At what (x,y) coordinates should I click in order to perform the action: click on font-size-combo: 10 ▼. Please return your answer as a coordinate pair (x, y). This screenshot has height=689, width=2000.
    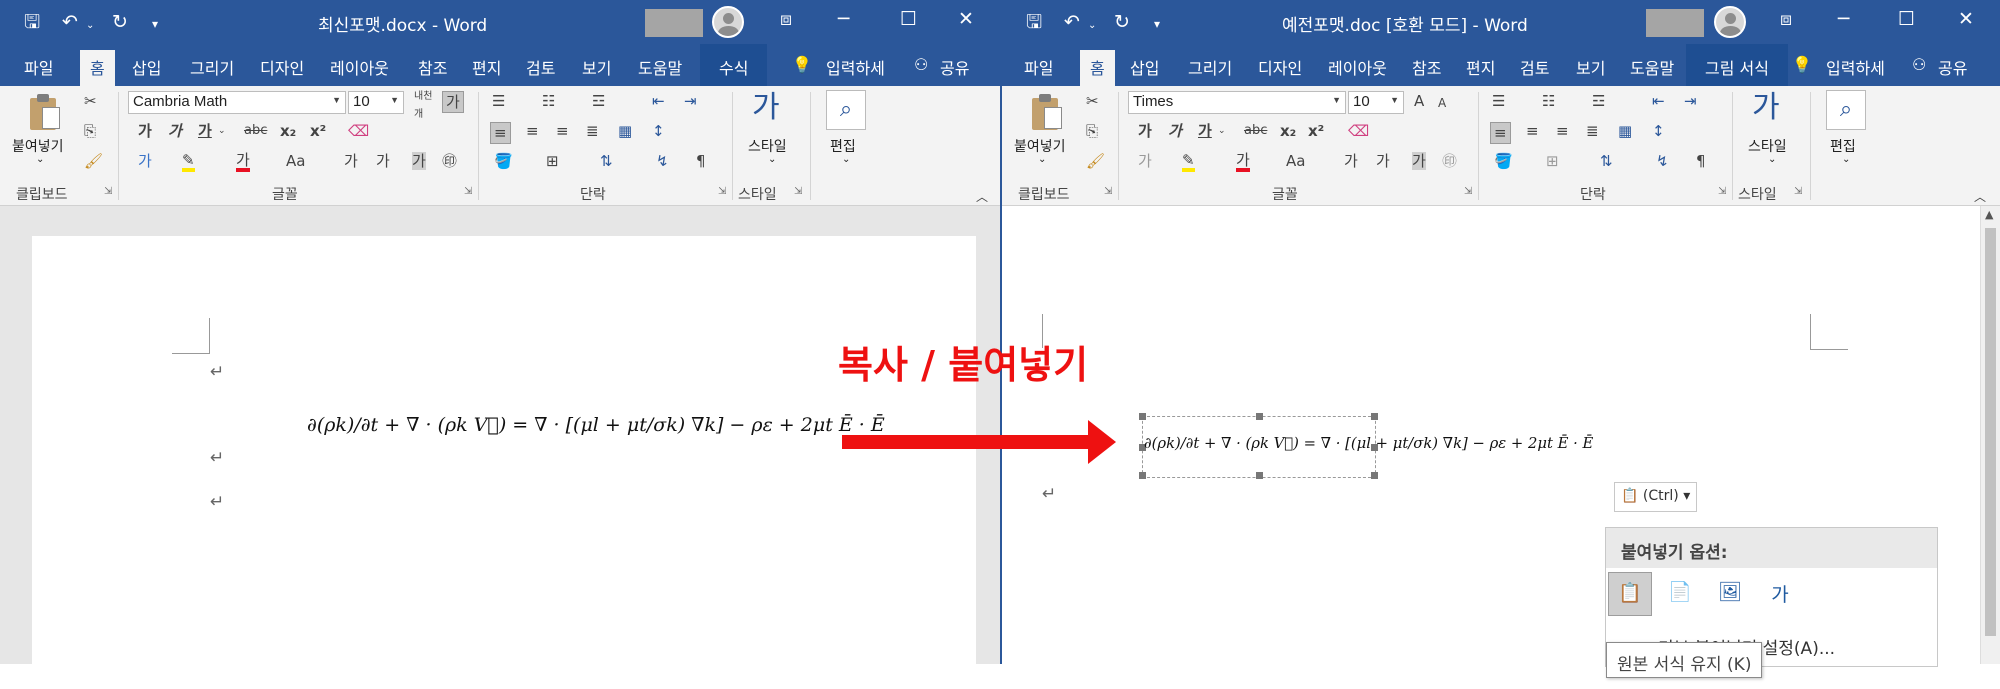
    Looking at the image, I should click on (1376, 102).